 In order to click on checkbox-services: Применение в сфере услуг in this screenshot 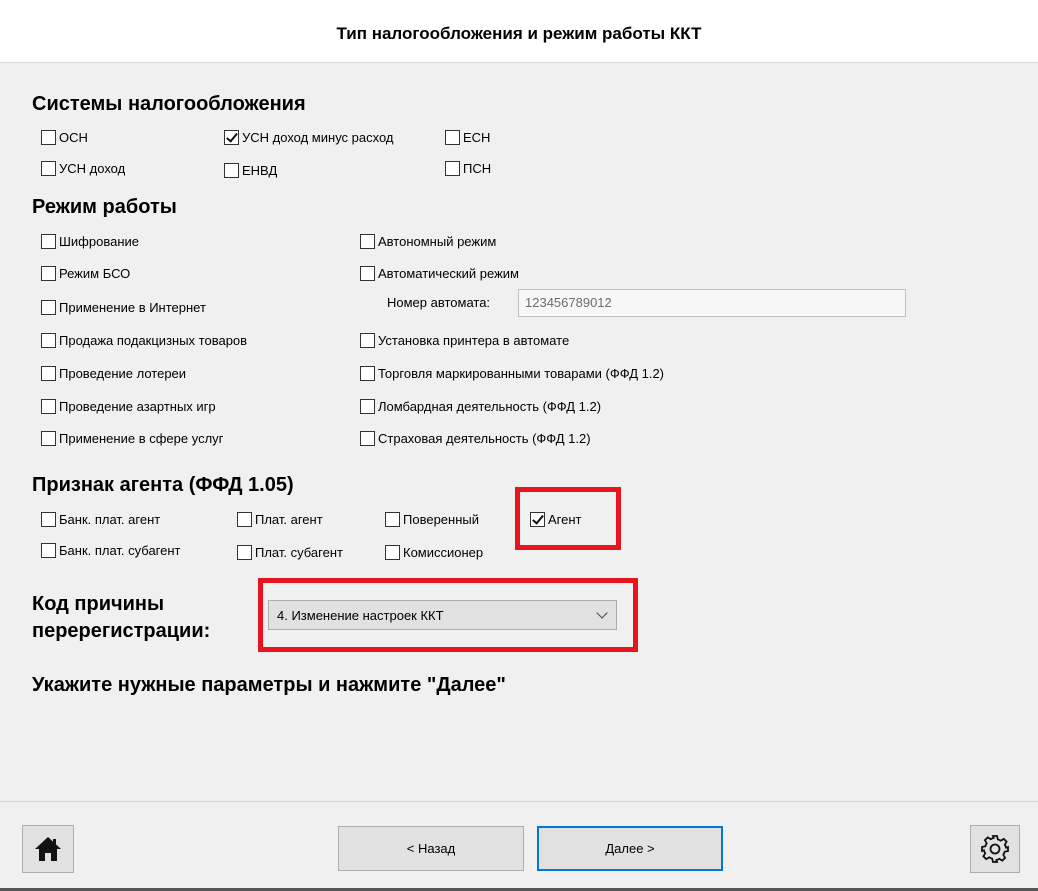, I will do `click(132, 438)`.